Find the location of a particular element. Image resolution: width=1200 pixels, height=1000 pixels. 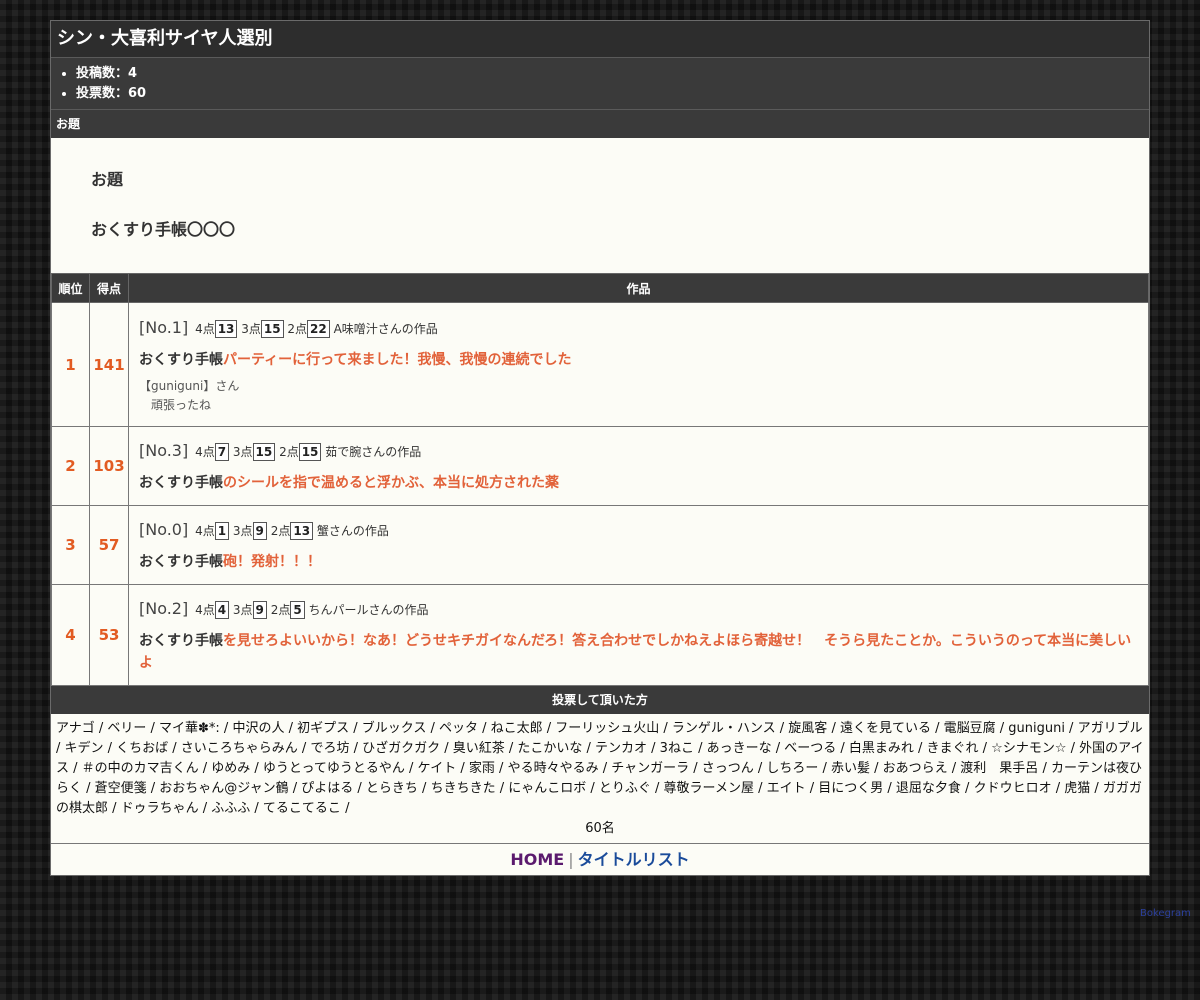

points-4-count: 7 is located at coordinates (222, 452).